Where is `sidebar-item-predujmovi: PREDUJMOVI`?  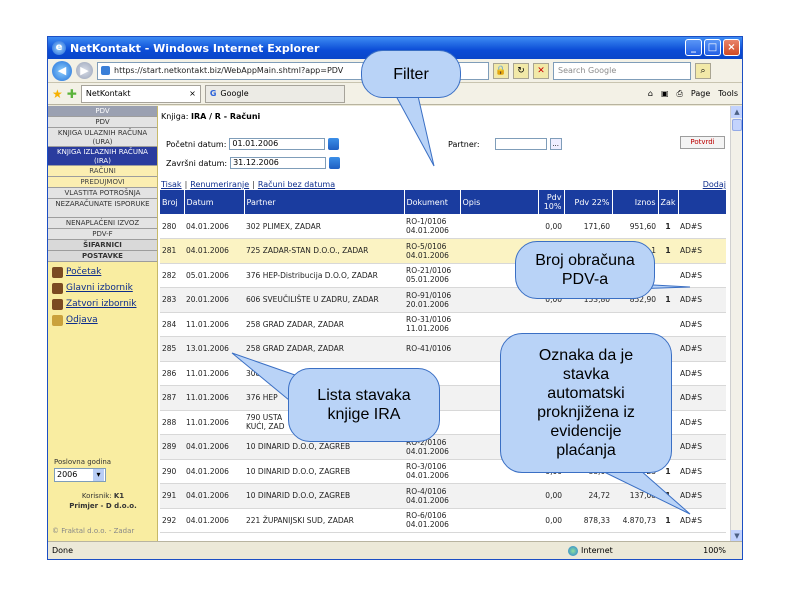 sidebar-item-predujmovi: PREDUJMOVI is located at coordinates (102, 182).